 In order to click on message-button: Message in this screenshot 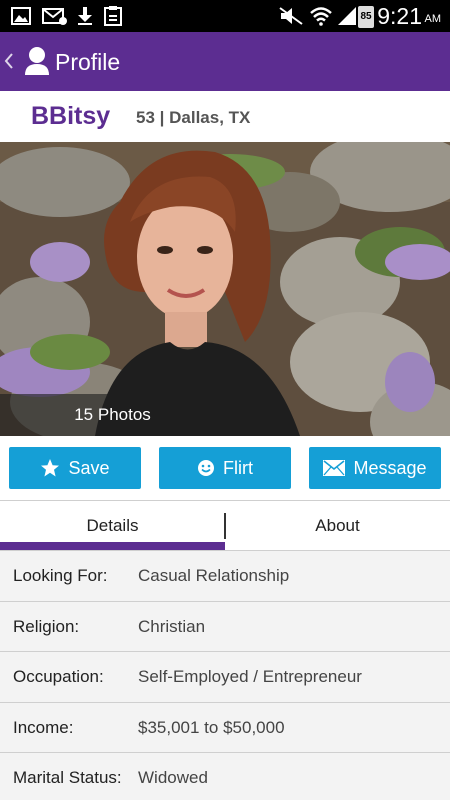, I will do `click(375, 468)`.